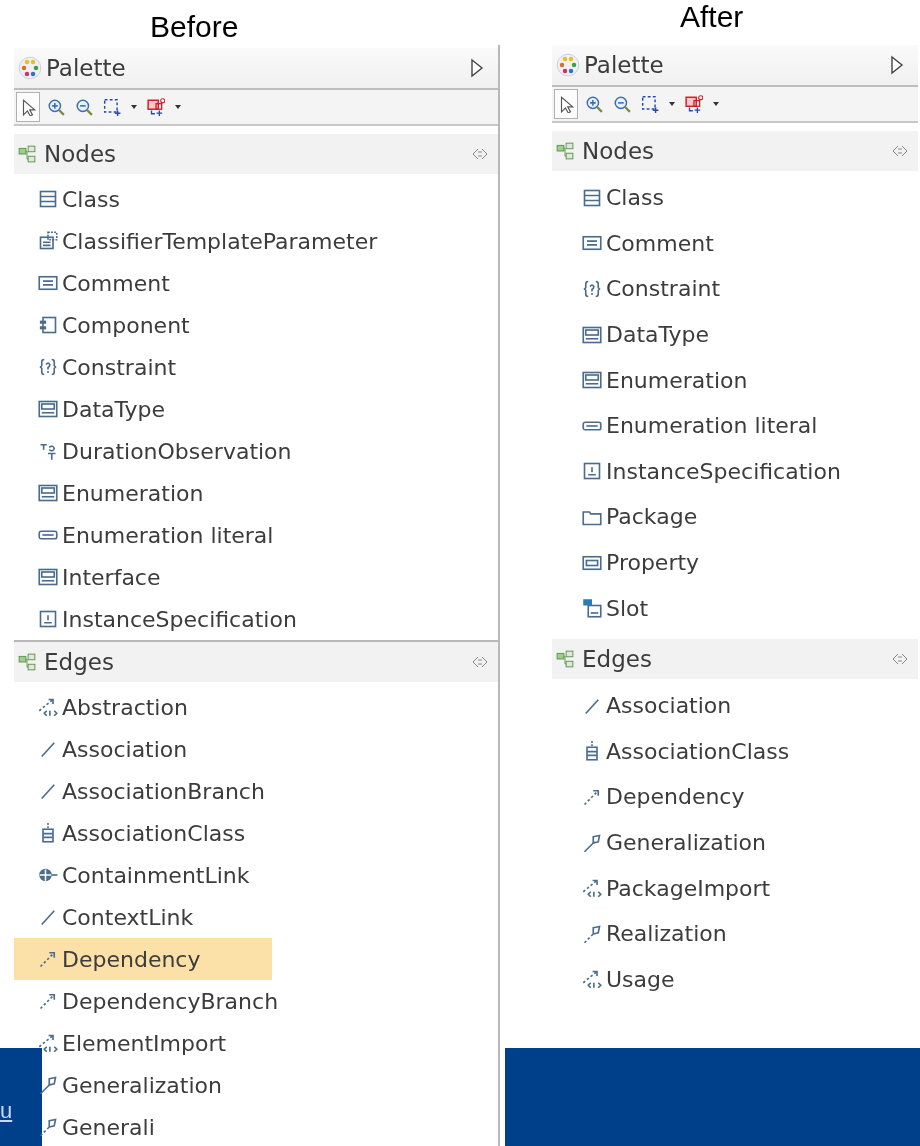 The image size is (920, 1146). I want to click on note-icon, so click(48, 283).